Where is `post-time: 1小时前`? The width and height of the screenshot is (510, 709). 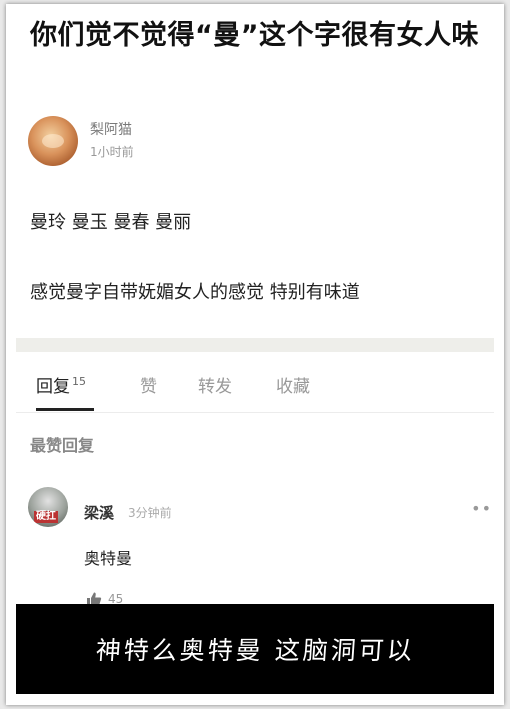
post-time: 1小时前 is located at coordinates (112, 152).